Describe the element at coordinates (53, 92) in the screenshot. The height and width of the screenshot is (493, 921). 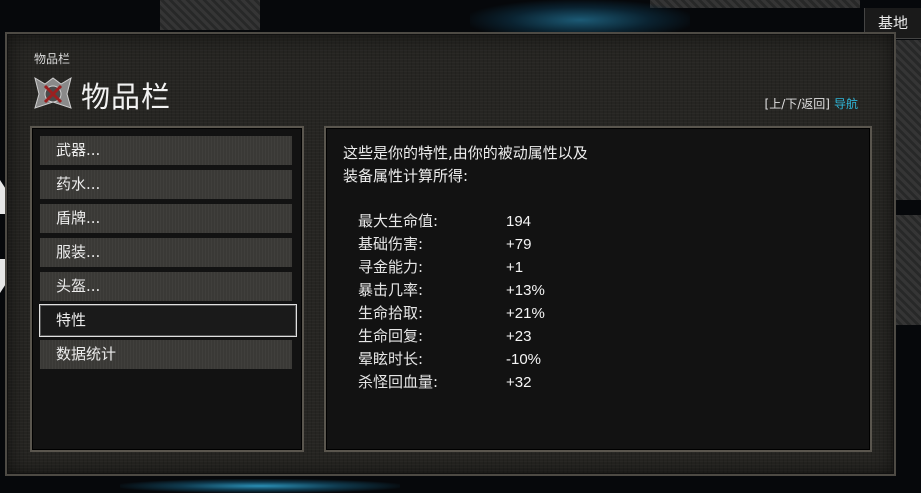
I see `crest-icon` at that location.